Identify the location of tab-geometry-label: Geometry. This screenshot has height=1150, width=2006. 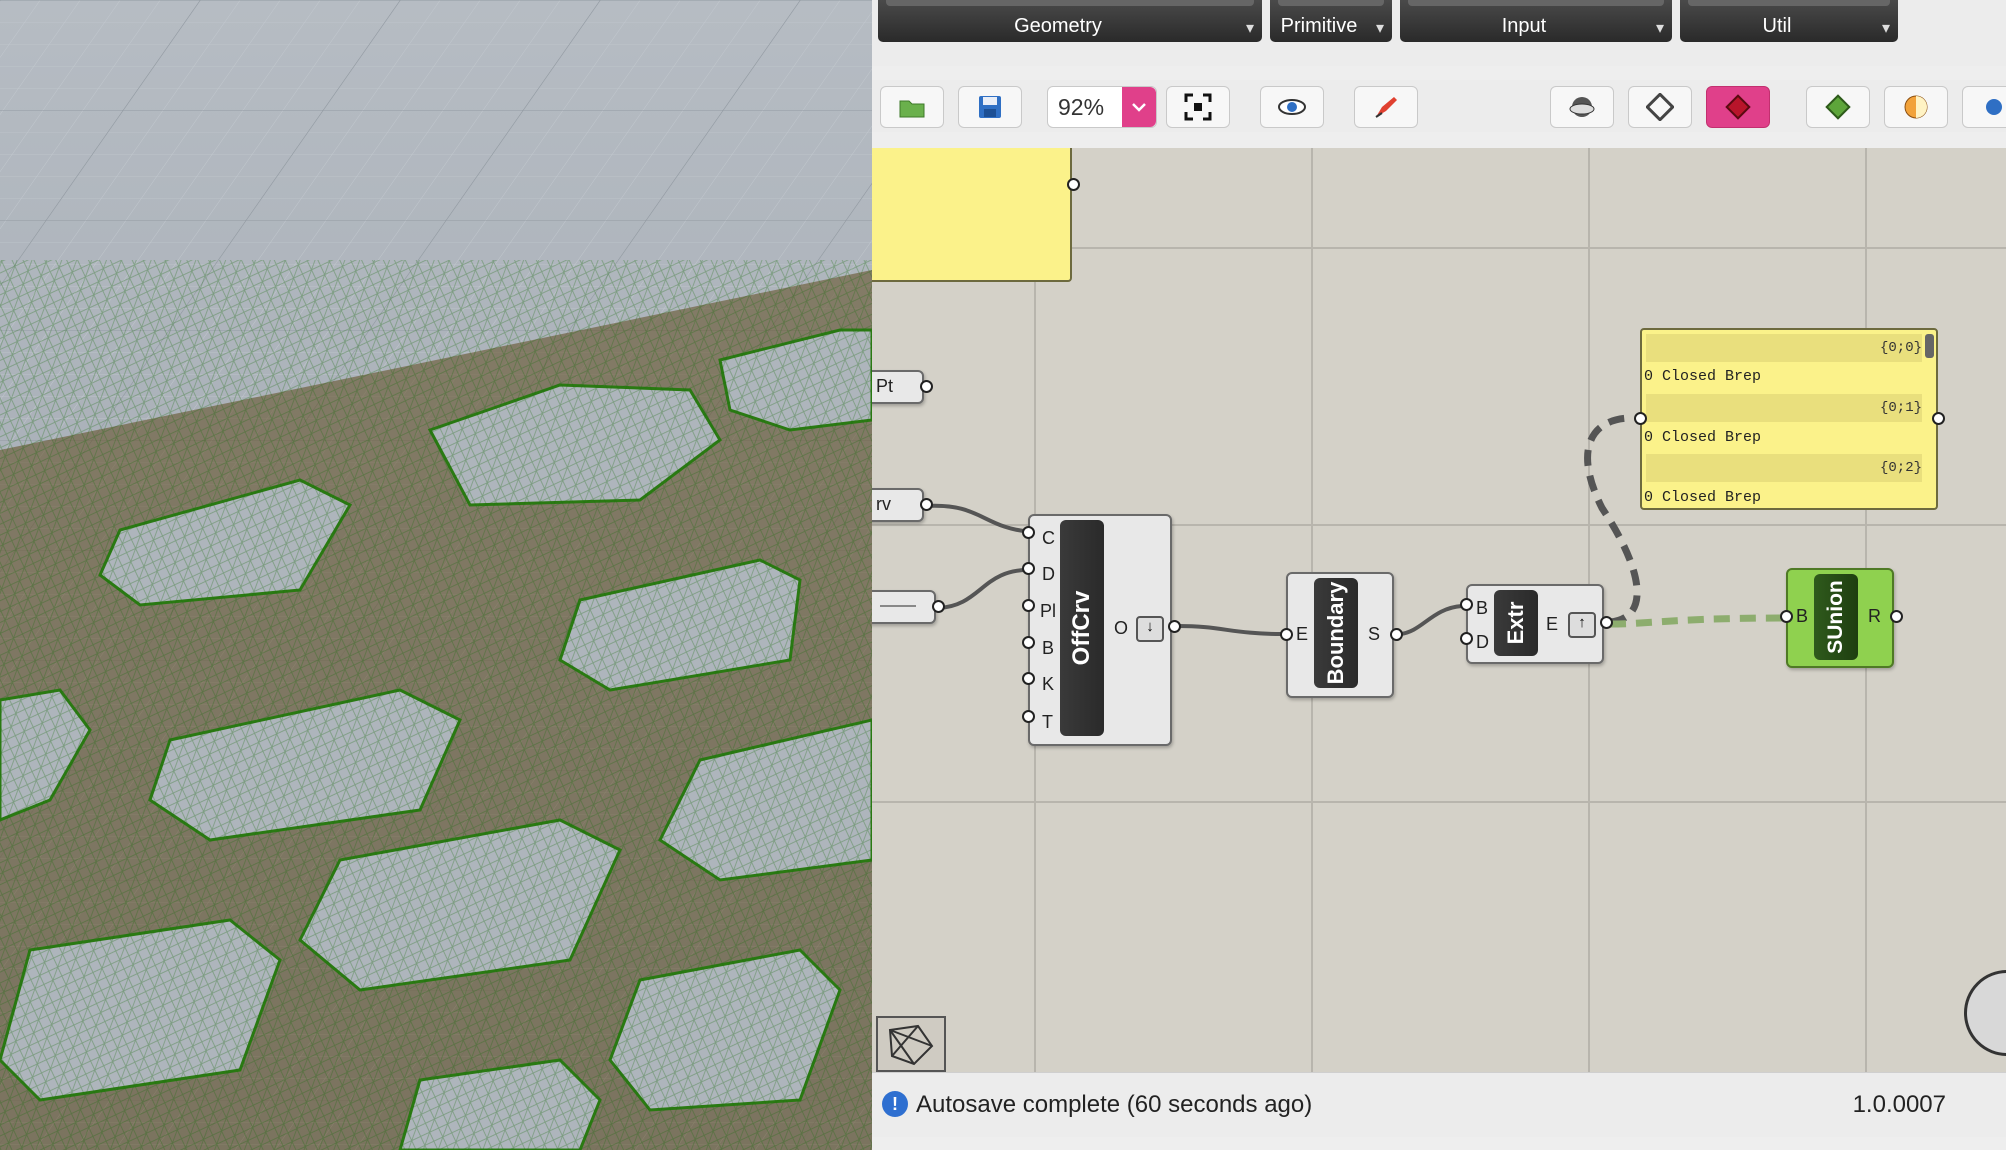
(1058, 26).